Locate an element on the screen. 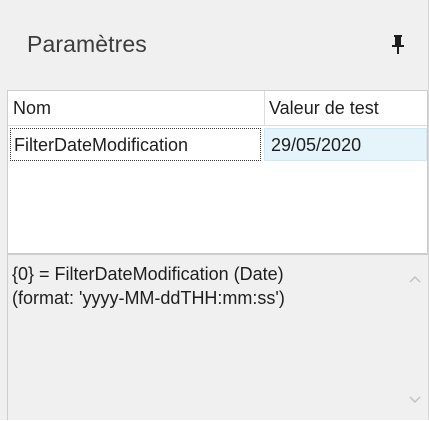 The image size is (429, 421). parameter-name-cell: FilterDateModification is located at coordinates (135, 144).